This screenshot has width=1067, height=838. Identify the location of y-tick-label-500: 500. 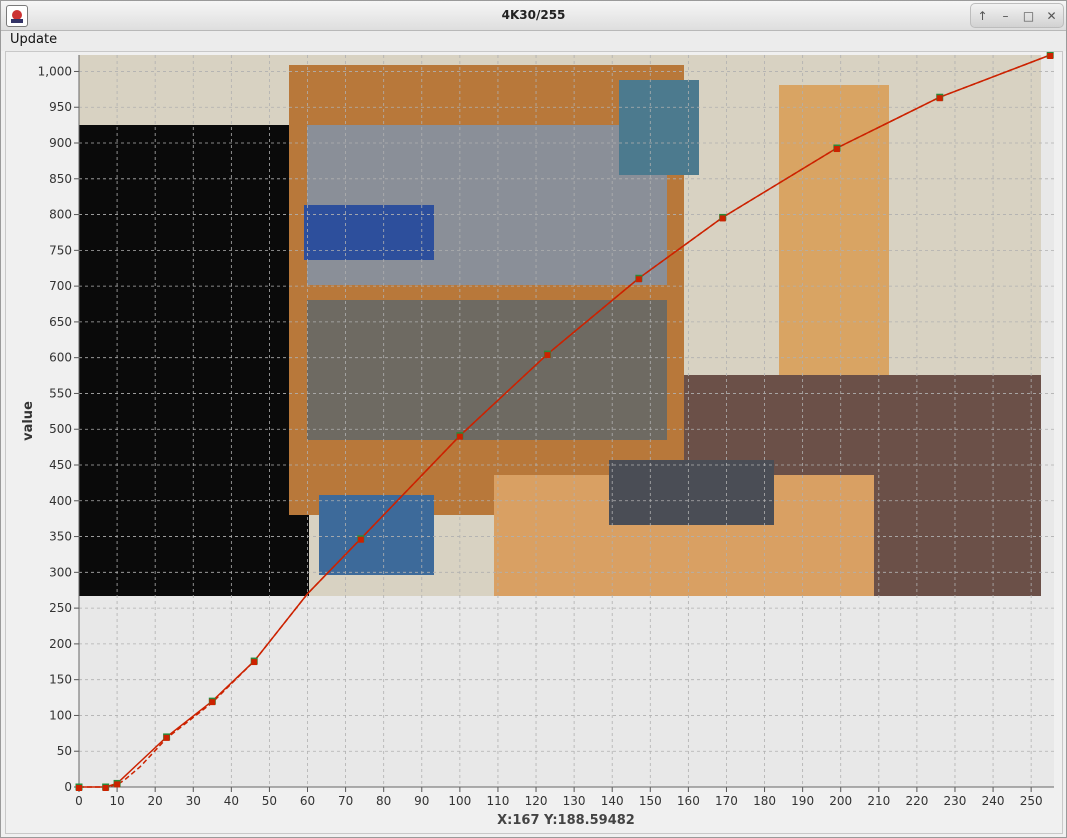
(60, 429).